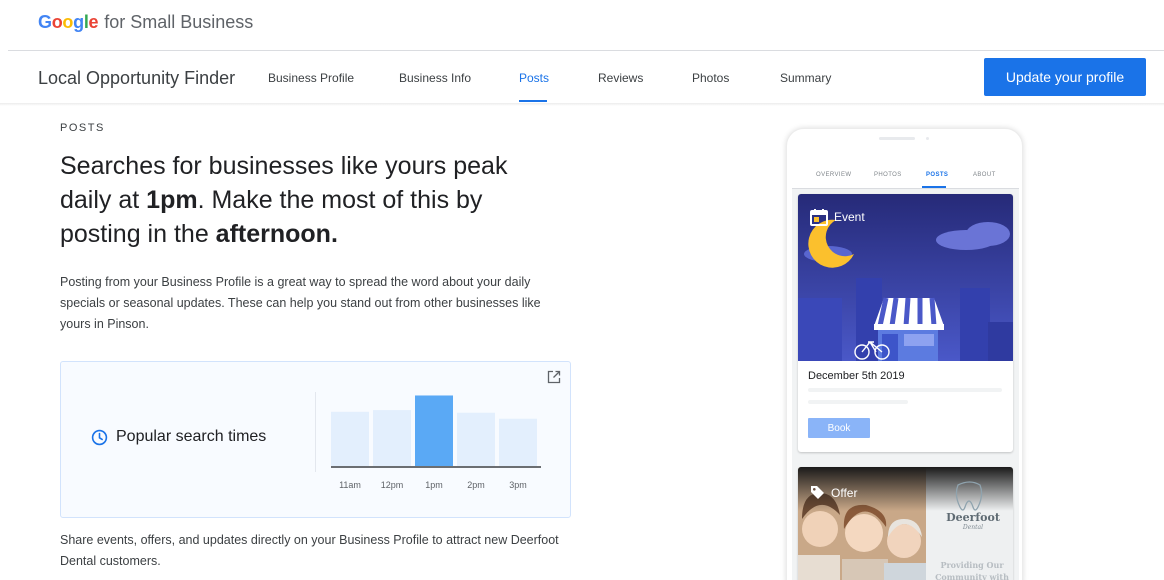 The width and height of the screenshot is (1164, 580). Describe the element at coordinates (984, 175) in the screenshot. I see `phone-tab-about: ABOUT` at that location.